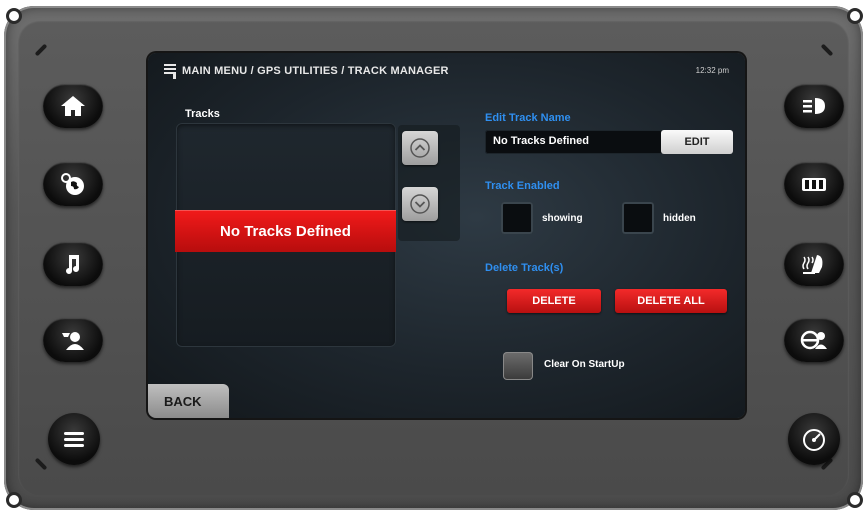 The height and width of the screenshot is (514, 867). I want to click on contacts-icon, so click(73, 341).